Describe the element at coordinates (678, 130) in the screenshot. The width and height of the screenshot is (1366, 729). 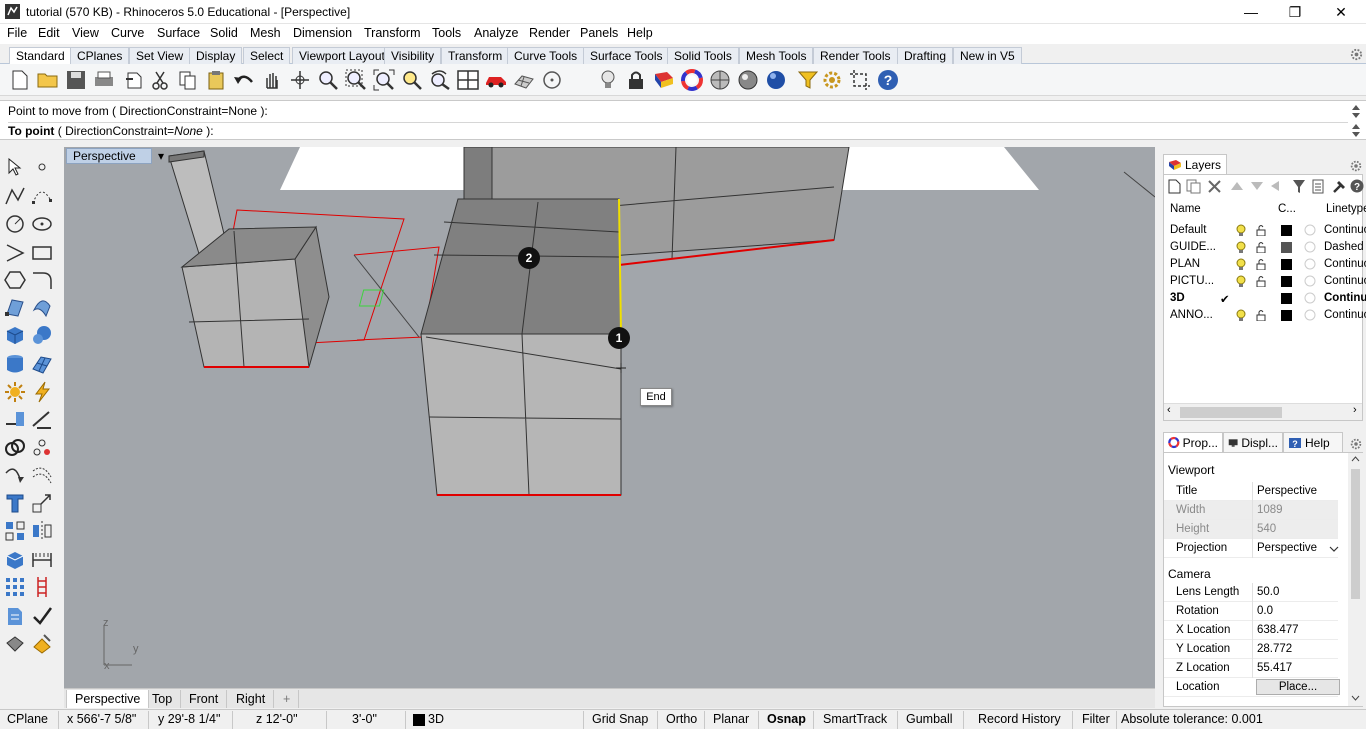
I see `command-prompt: To point ( DirectionConstraint=None ):` at that location.